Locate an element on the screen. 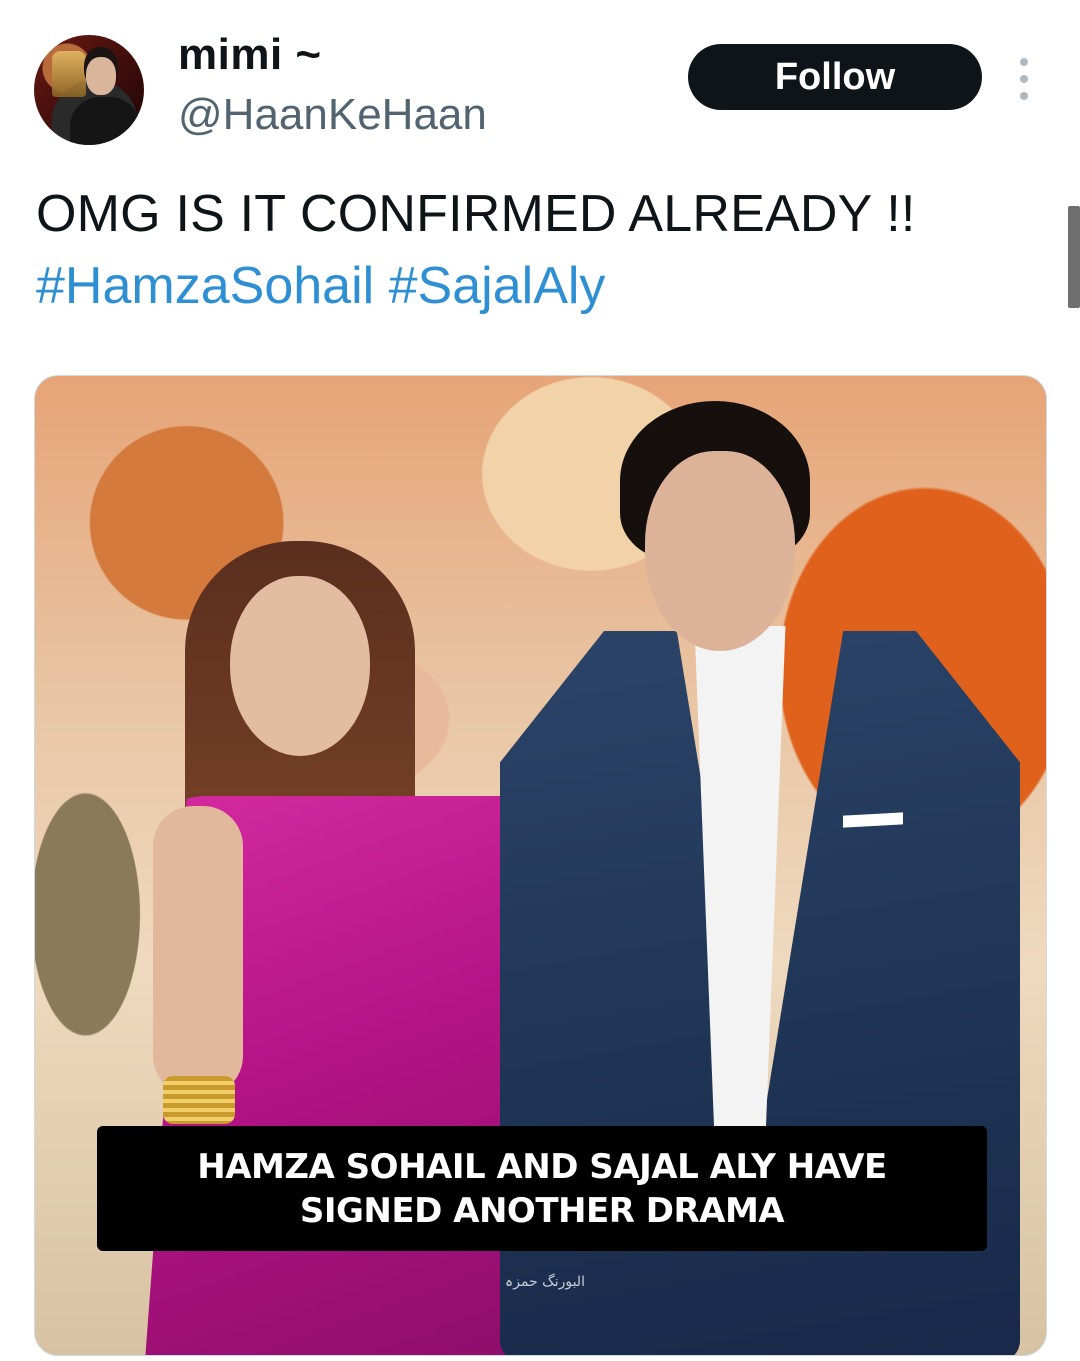  photo-man-face is located at coordinates (720, 551).